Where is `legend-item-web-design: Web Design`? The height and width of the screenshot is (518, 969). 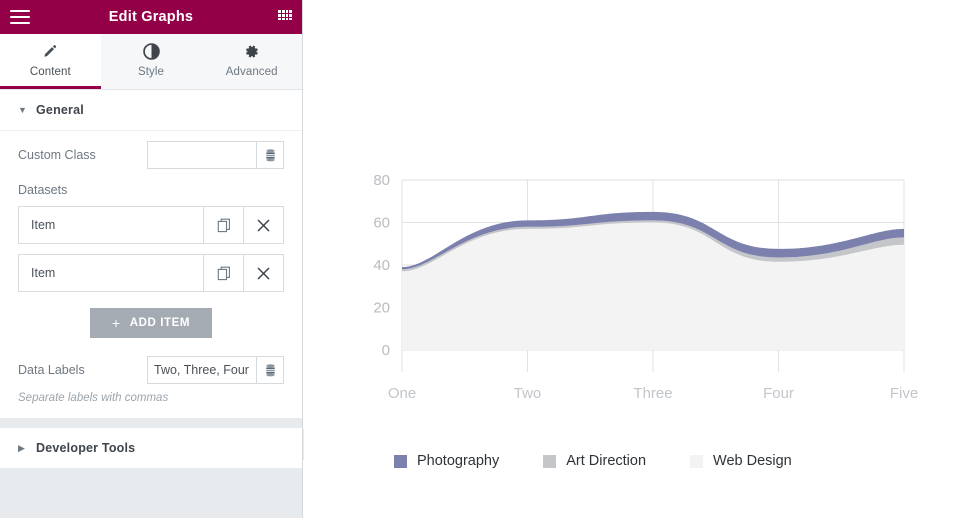 legend-item-web-design: Web Design is located at coordinates (741, 461).